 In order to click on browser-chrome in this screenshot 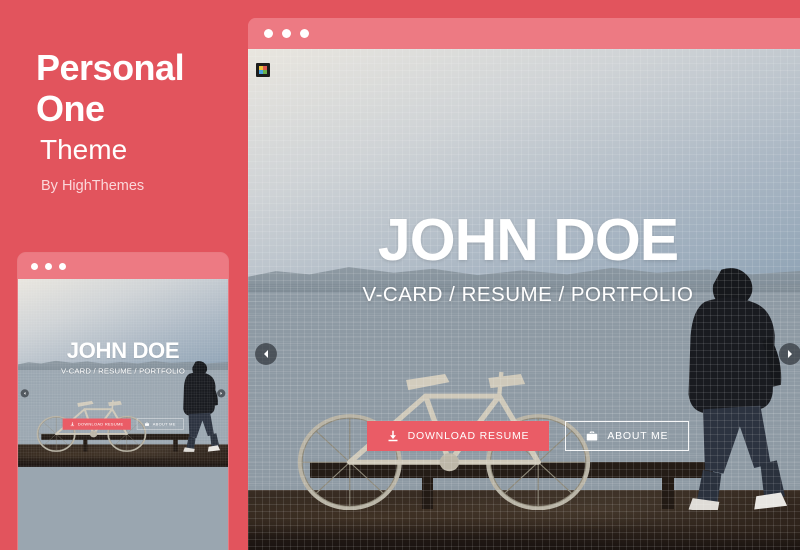, I will do `click(524, 33)`.